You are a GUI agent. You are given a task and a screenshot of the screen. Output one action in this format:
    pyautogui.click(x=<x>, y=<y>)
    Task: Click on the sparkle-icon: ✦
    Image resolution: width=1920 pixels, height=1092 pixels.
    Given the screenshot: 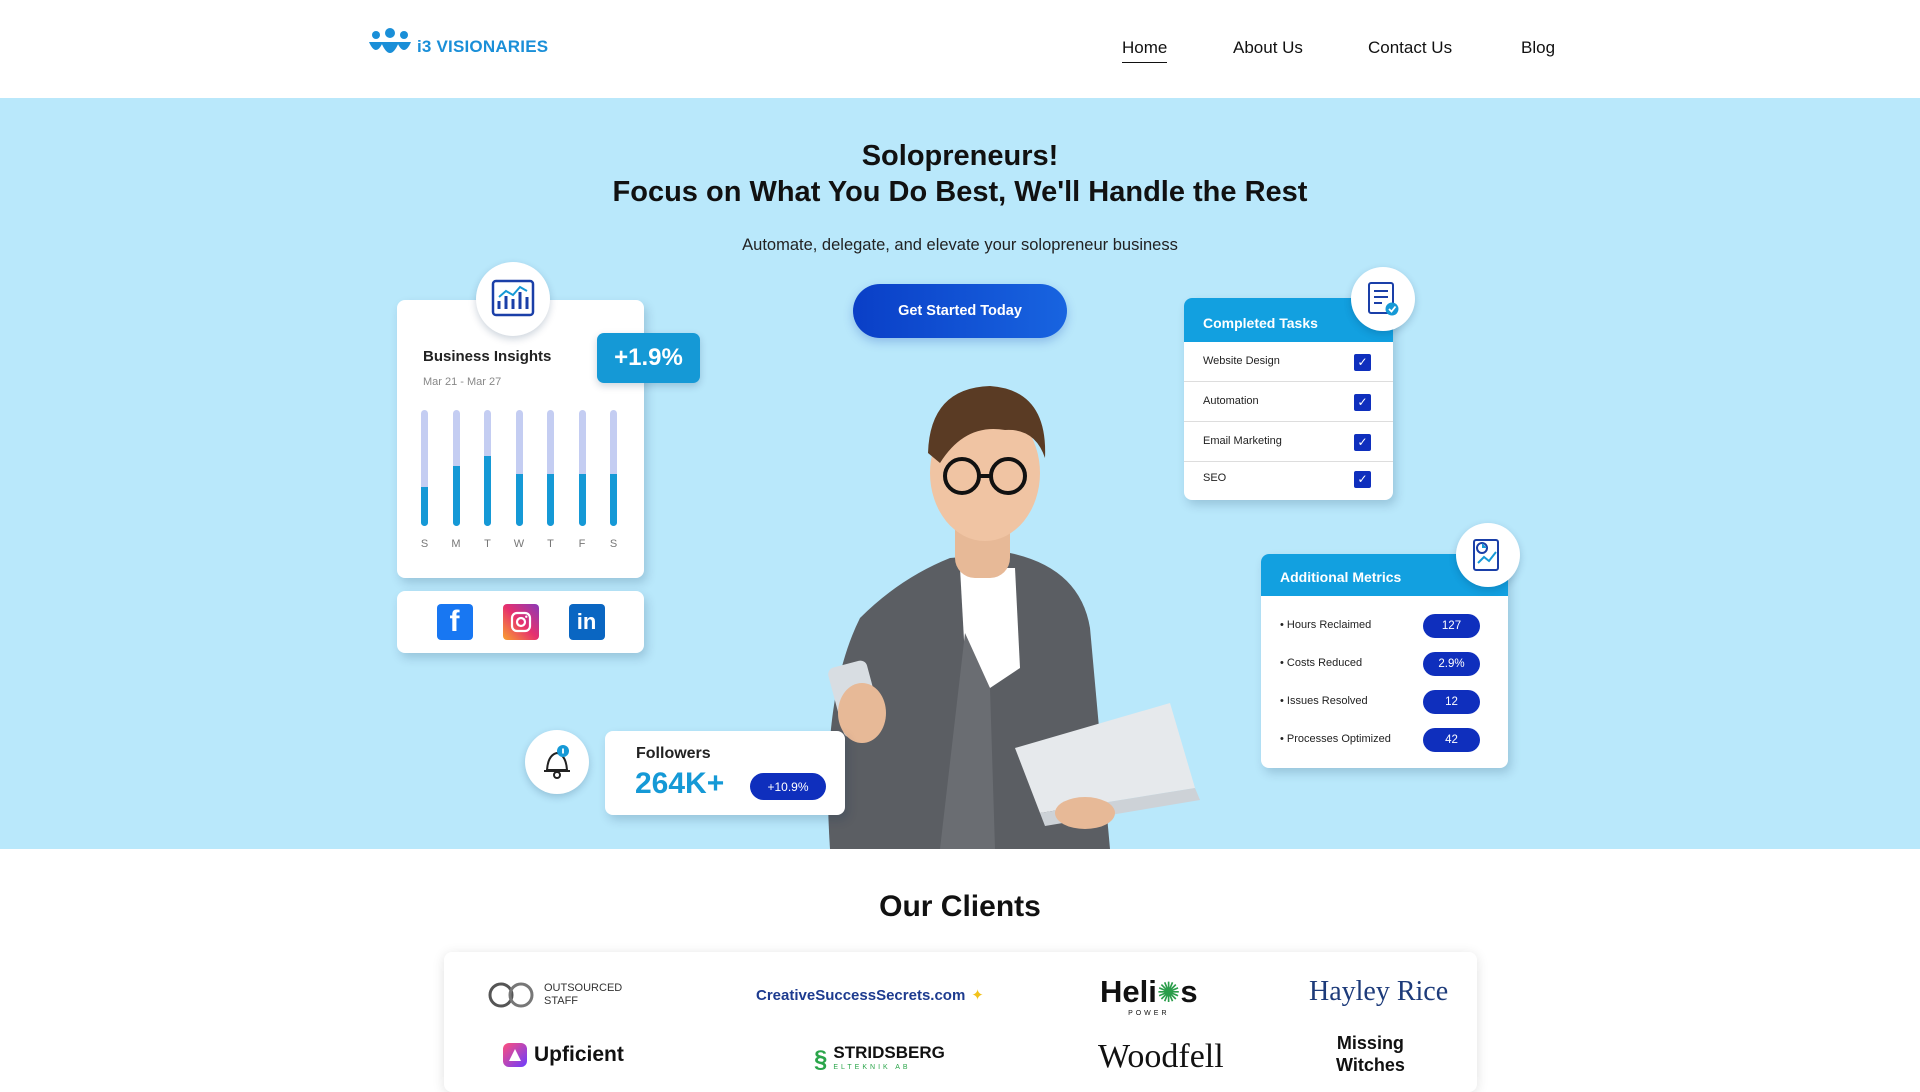 What is the action you would take?
    pyautogui.click(x=977, y=995)
    